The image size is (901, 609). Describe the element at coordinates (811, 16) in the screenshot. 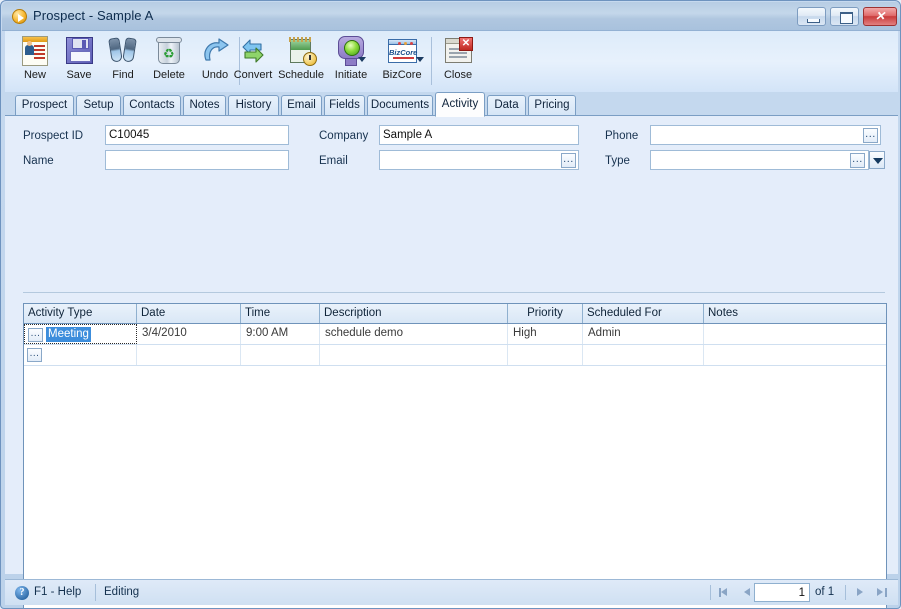

I see `minimize-button` at that location.